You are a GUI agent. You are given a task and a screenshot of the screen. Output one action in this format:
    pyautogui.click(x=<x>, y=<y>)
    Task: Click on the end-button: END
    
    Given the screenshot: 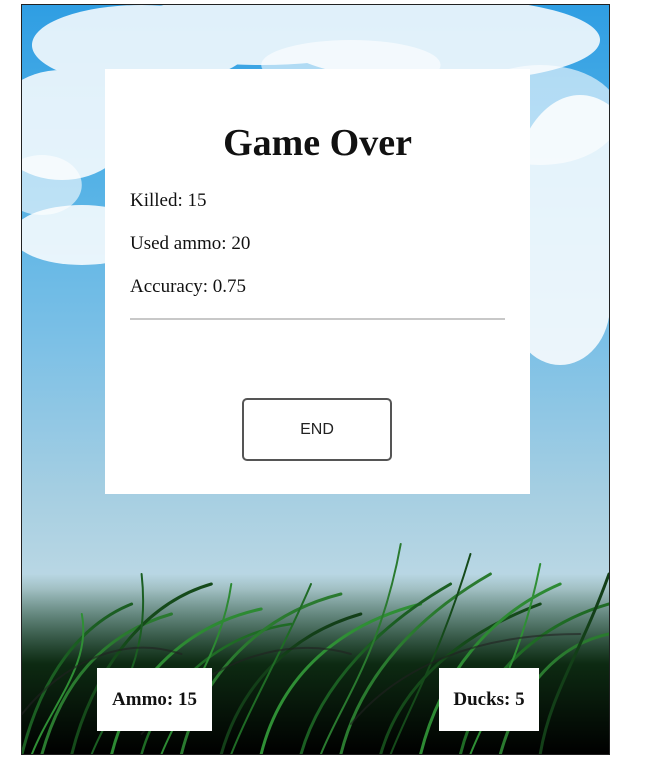 What is the action you would take?
    pyautogui.click(x=317, y=429)
    